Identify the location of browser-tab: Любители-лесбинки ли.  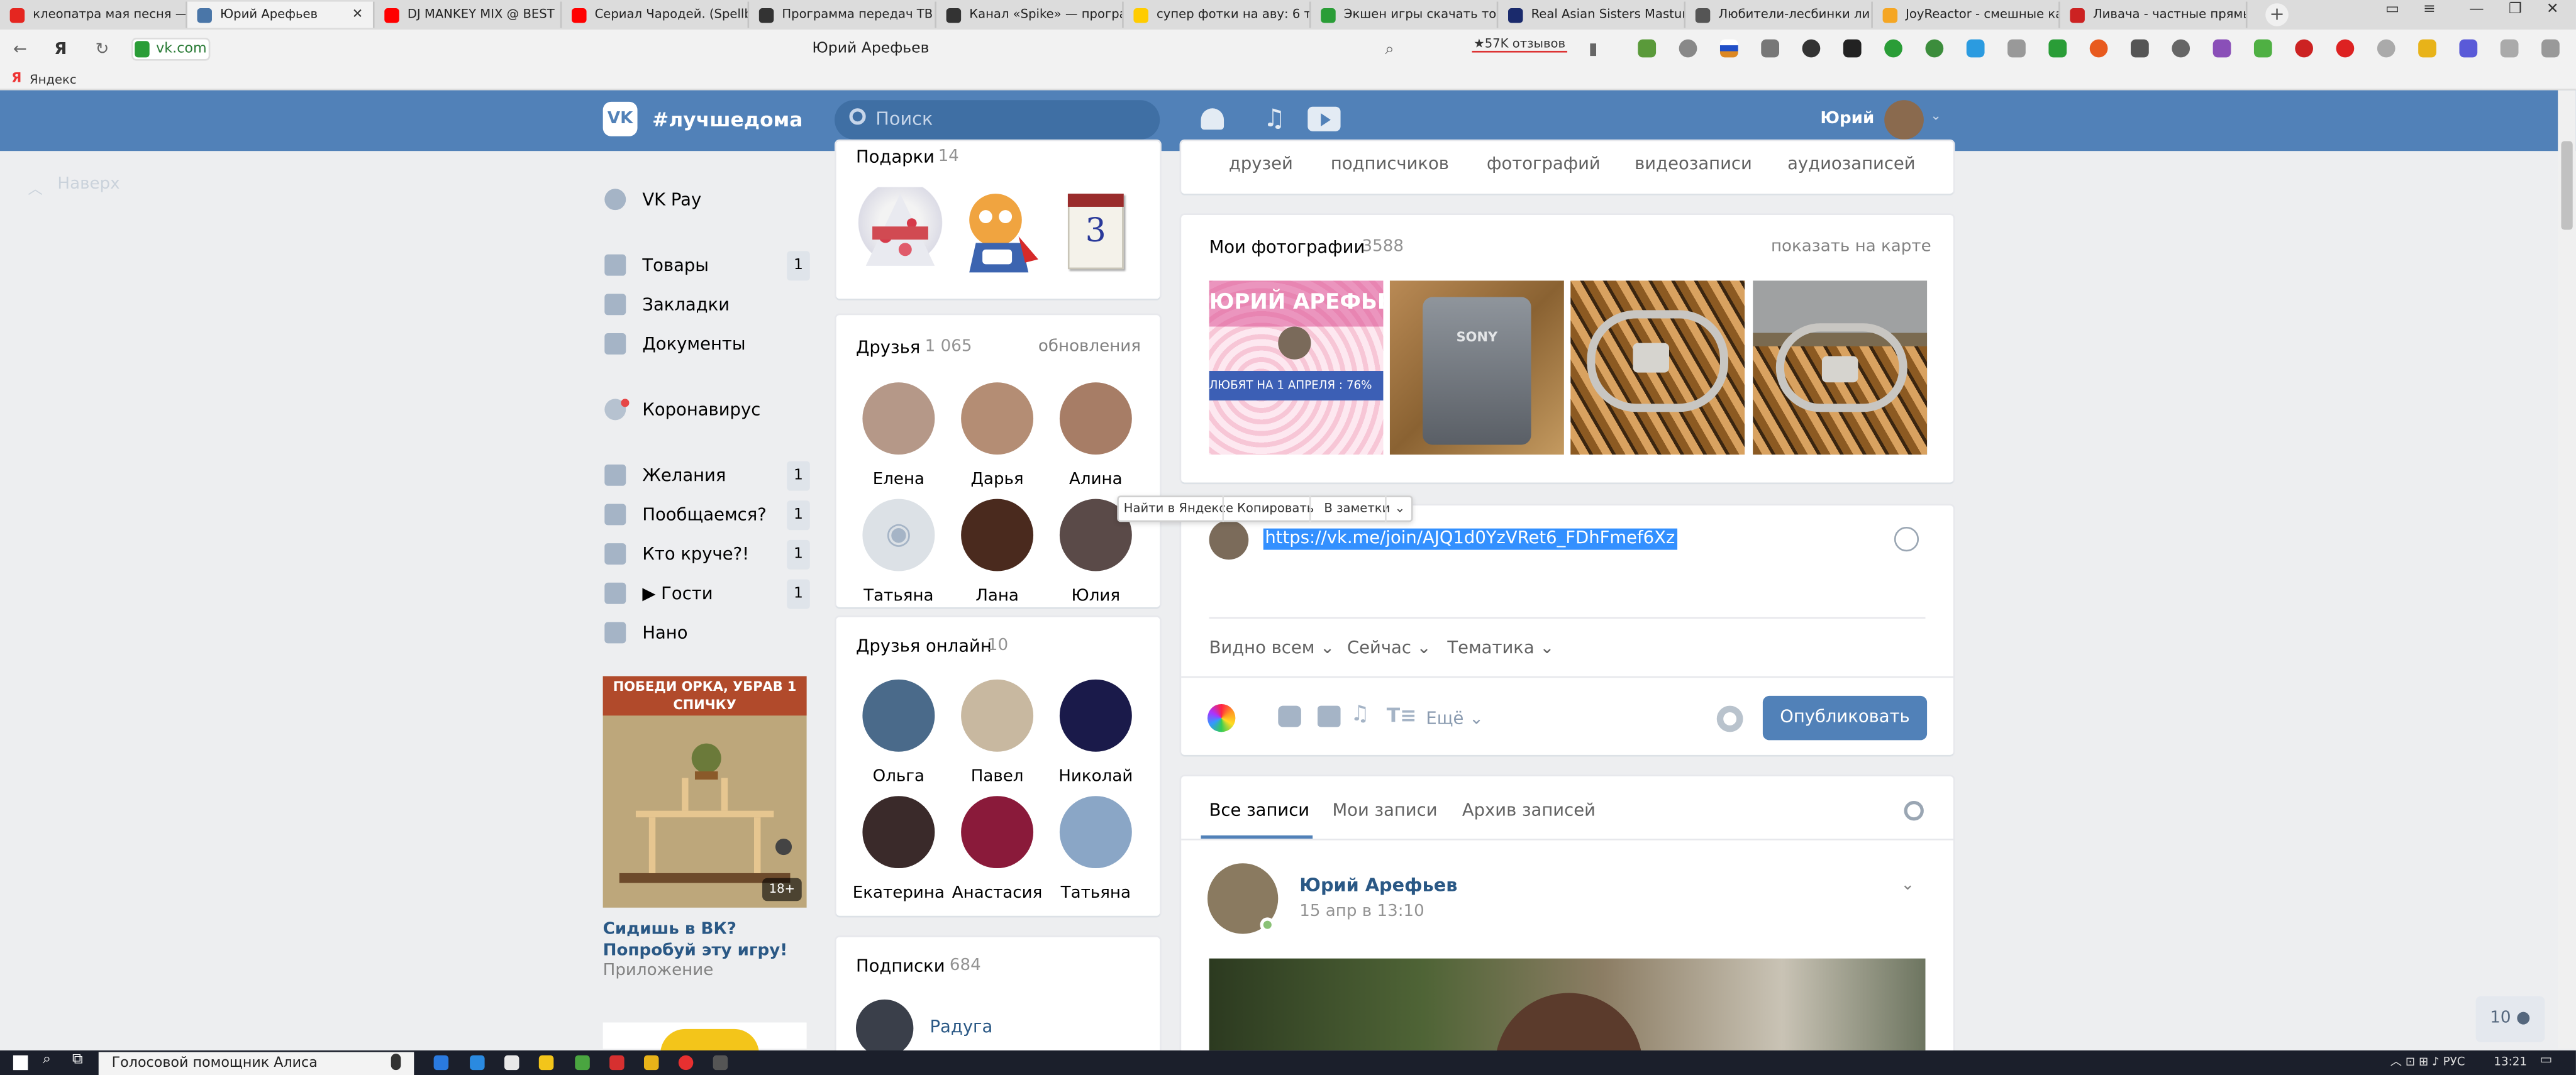
(1779, 14).